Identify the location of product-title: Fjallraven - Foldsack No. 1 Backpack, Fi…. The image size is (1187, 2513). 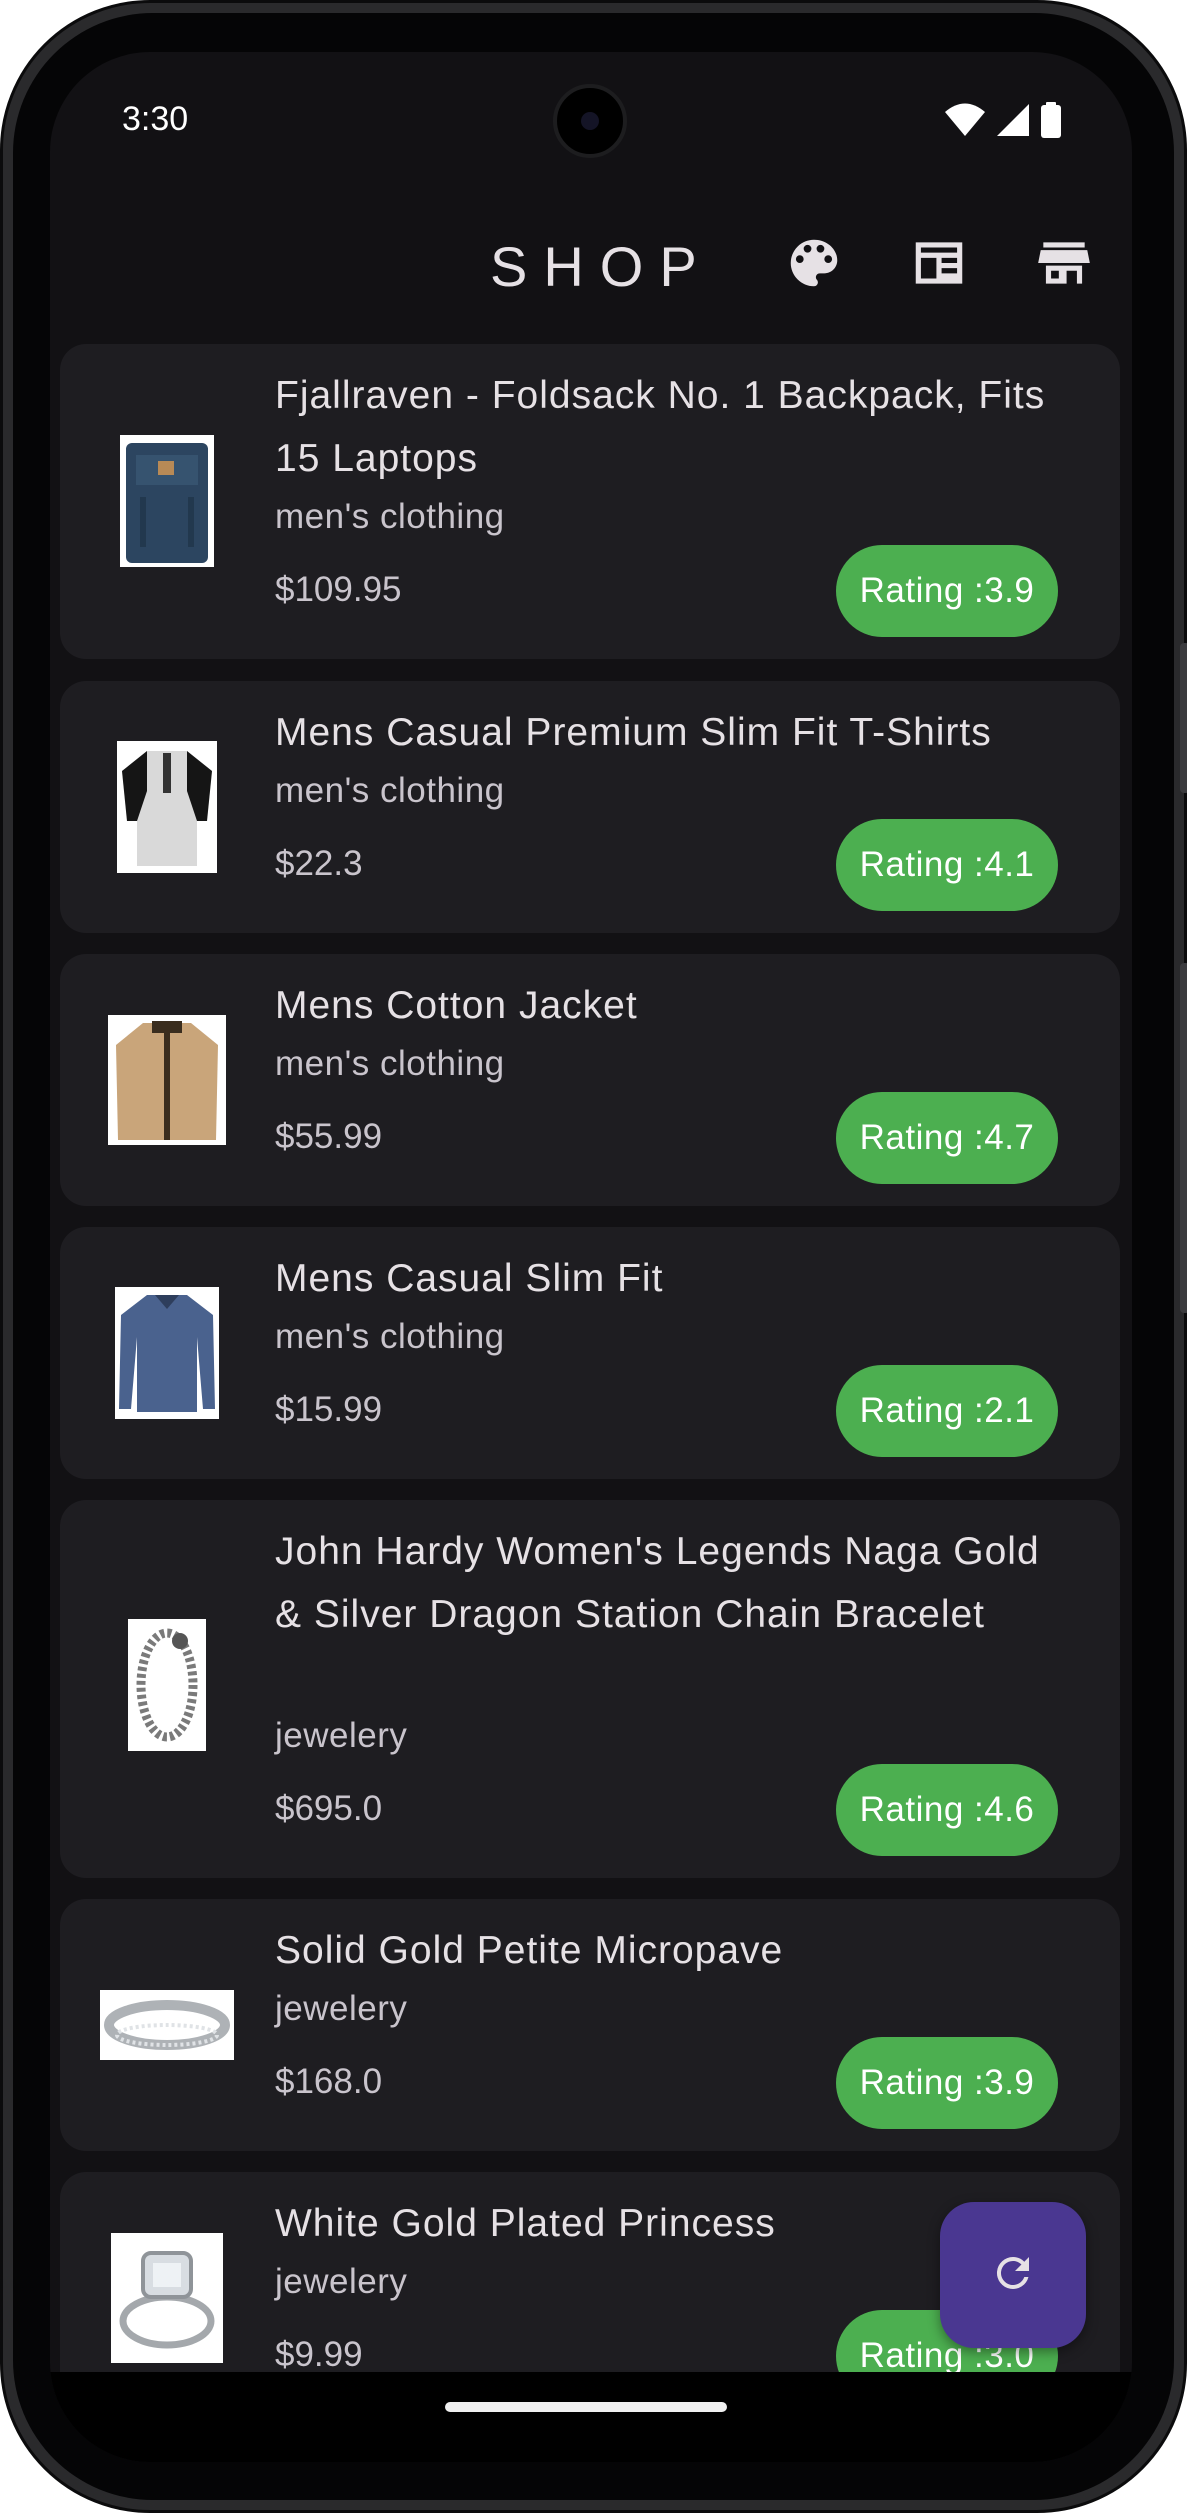
(660, 427).